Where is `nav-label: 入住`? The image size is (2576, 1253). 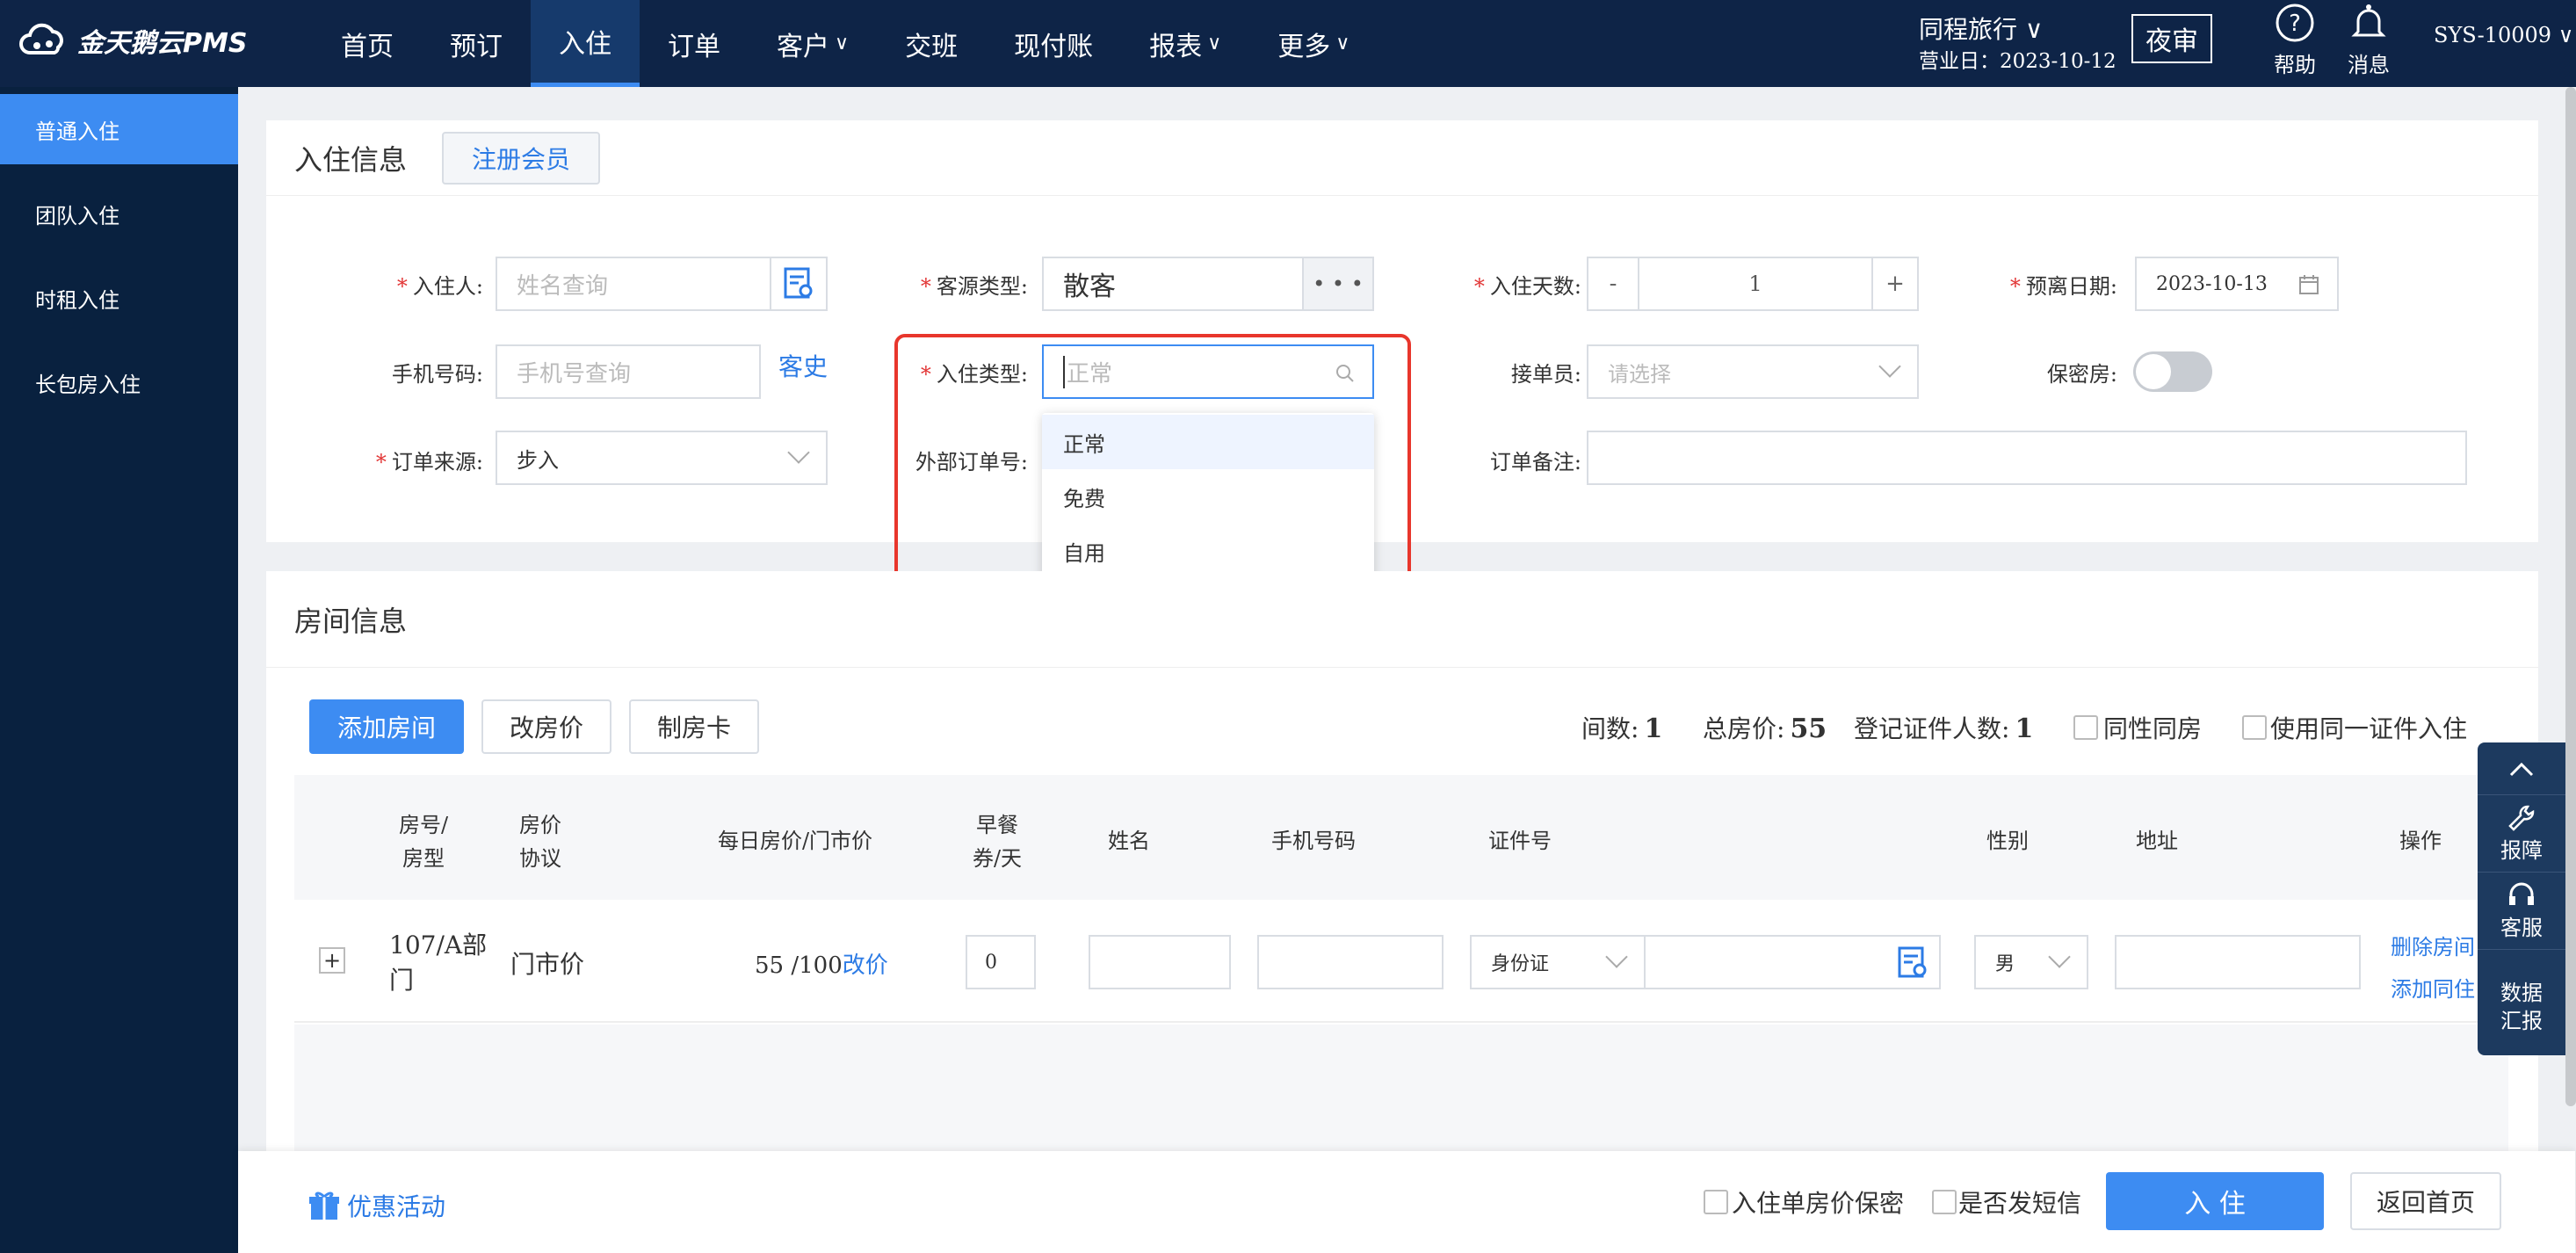
nav-label: 入住 is located at coordinates (585, 44).